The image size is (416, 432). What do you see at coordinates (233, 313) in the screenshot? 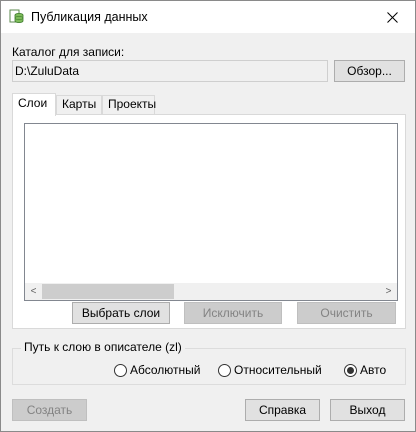
I see `exclude-button: Исключить` at bounding box center [233, 313].